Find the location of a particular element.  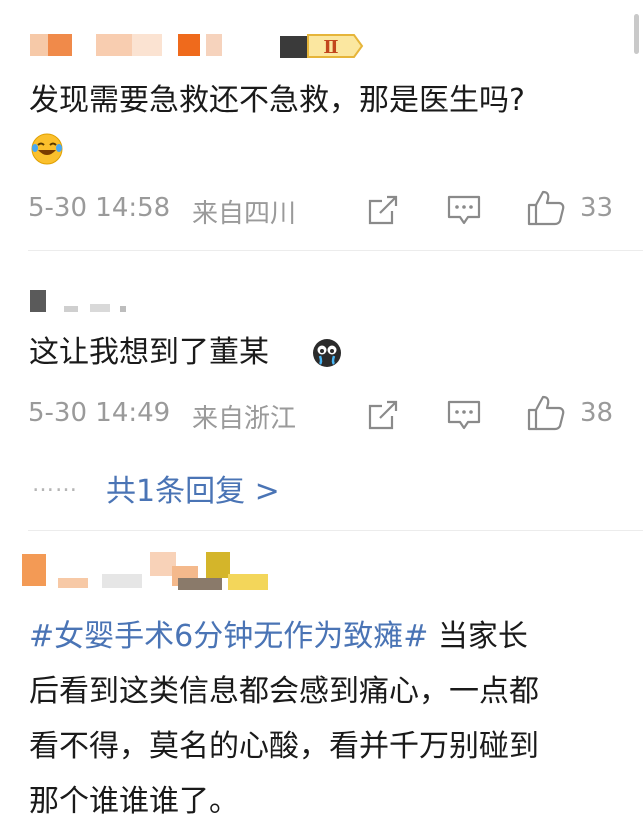

comment-2-text: 这让我想到了董某 is located at coordinates (149, 352).